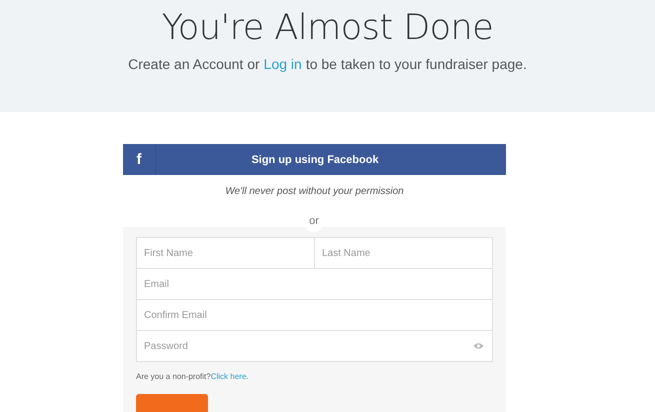  What do you see at coordinates (314, 346) in the screenshot?
I see `password-field: Password` at bounding box center [314, 346].